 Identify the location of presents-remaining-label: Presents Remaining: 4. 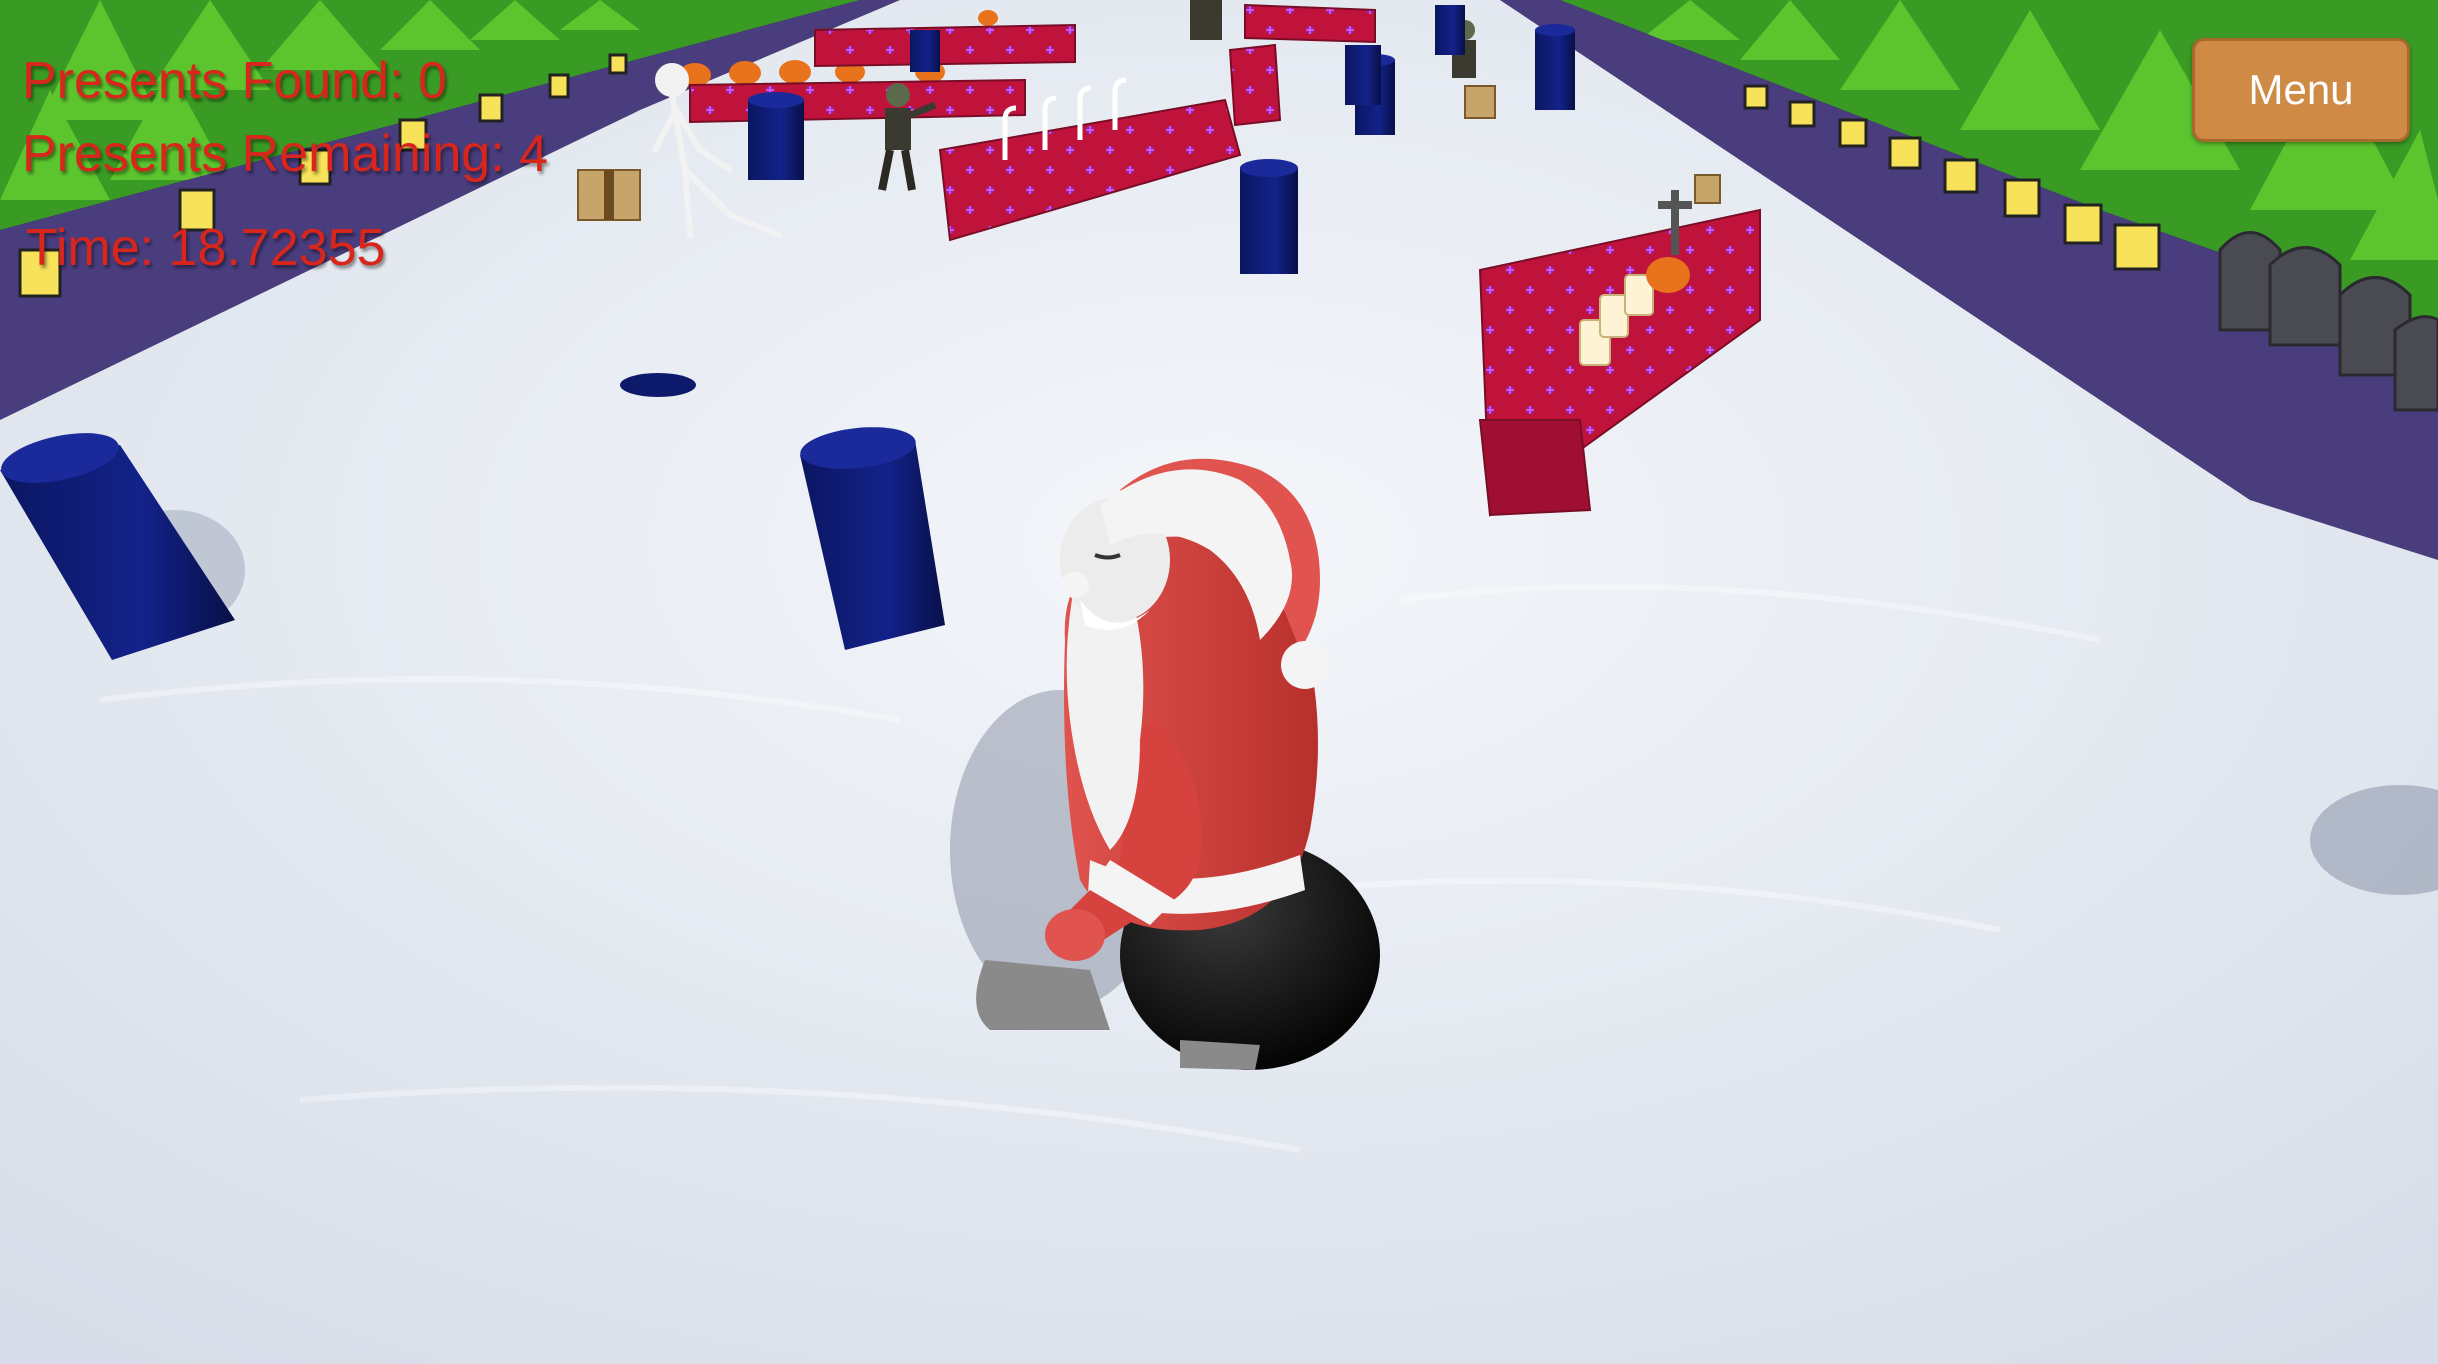
(285, 154).